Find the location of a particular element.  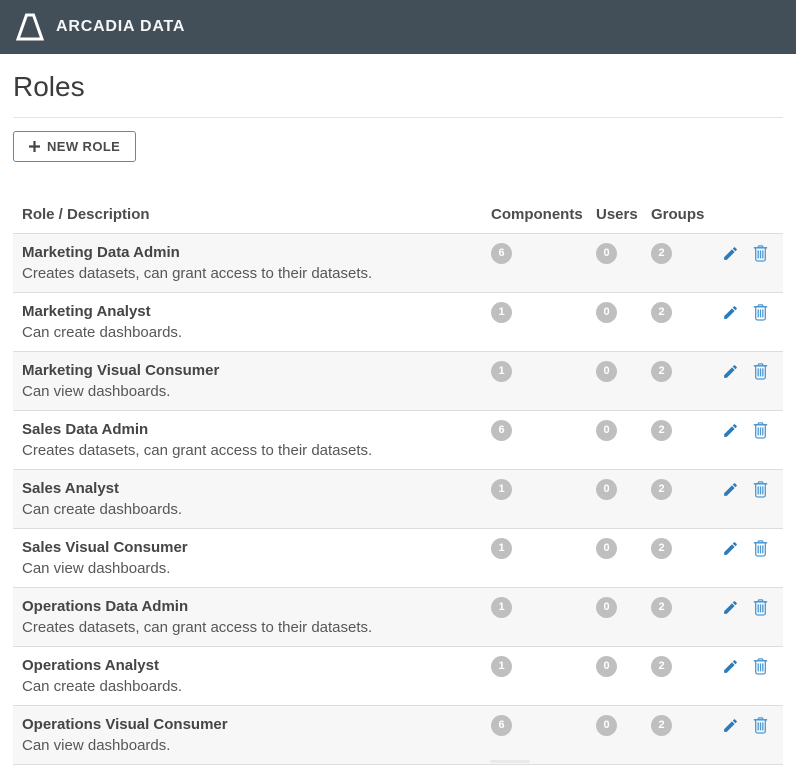

brand-name: ARCADIA DATA is located at coordinates (121, 26).